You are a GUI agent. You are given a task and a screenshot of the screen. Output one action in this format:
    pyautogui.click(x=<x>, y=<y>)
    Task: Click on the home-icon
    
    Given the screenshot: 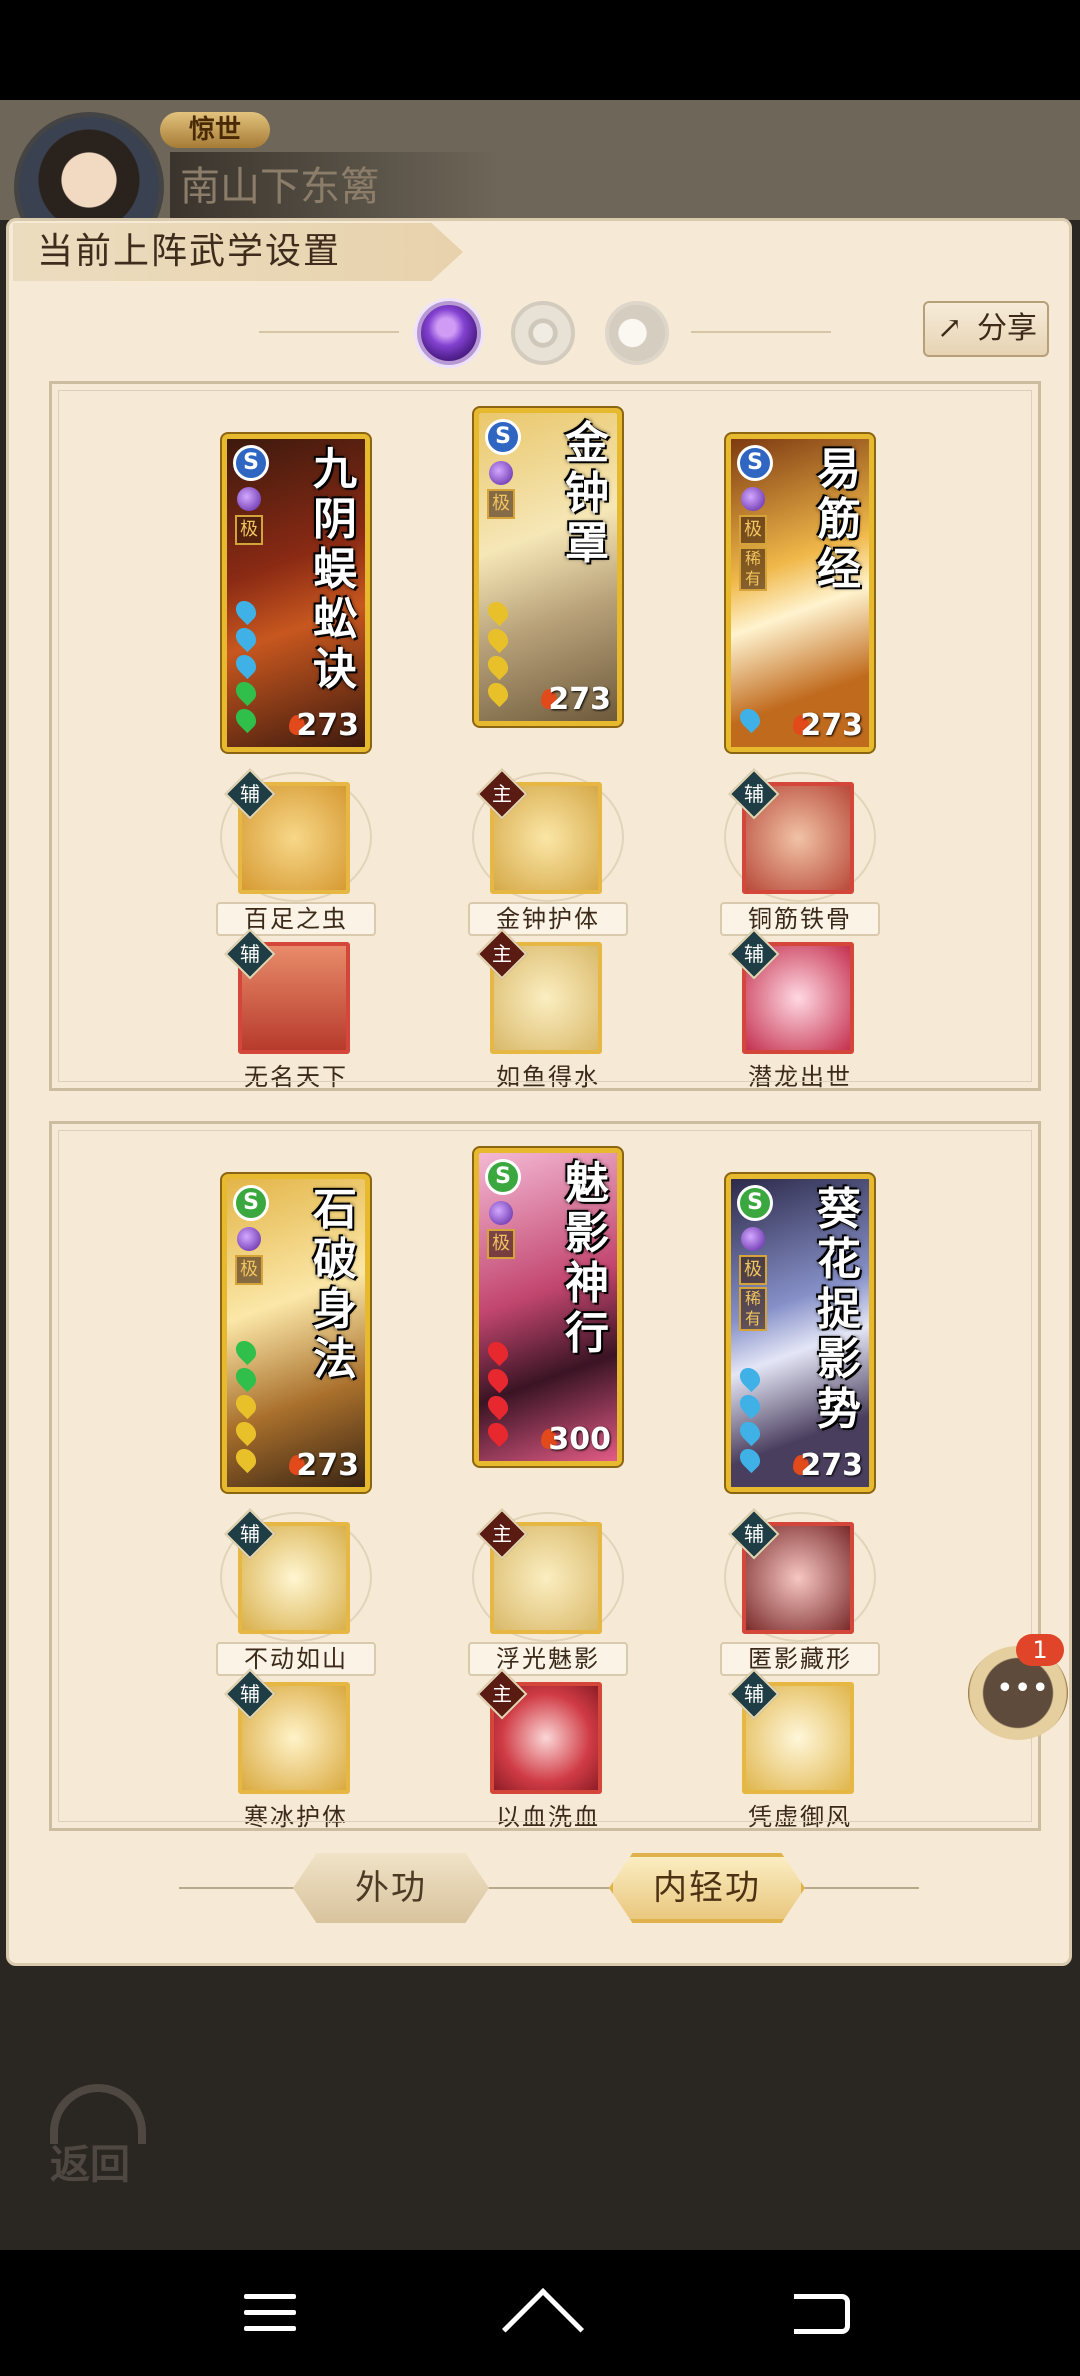 What is the action you would take?
    pyautogui.click(x=543, y=2329)
    